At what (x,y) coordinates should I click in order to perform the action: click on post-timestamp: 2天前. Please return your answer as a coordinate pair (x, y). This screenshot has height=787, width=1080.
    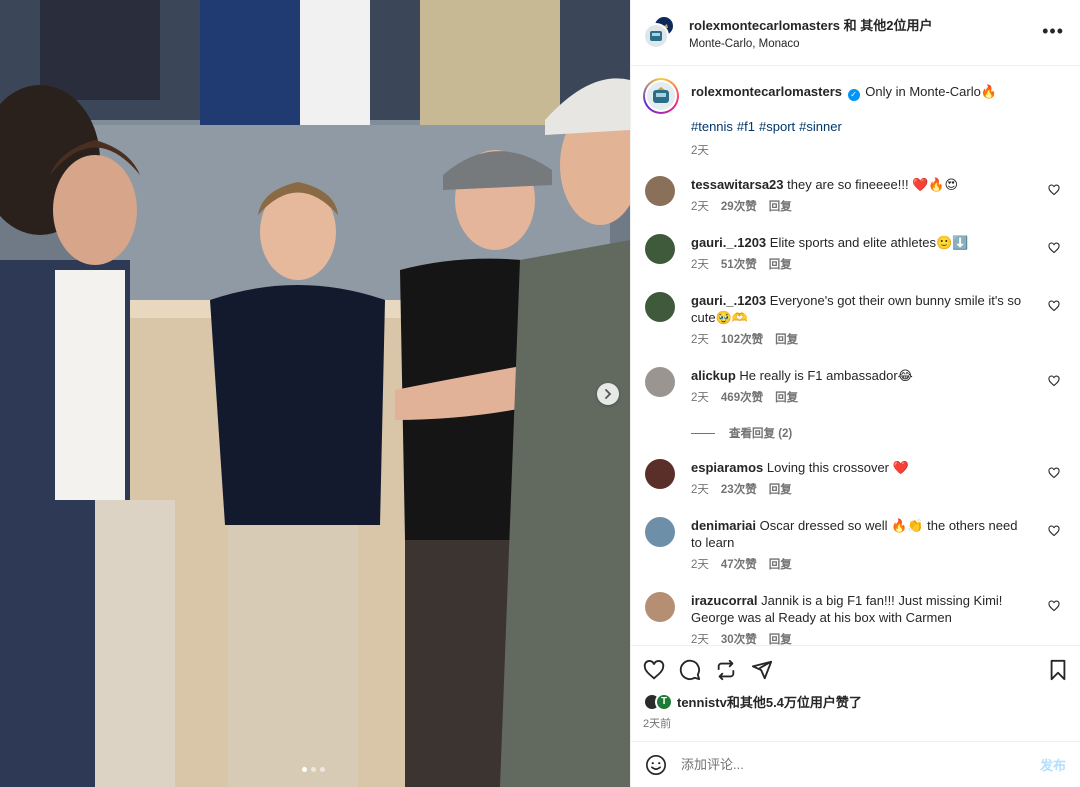
    Looking at the image, I should click on (657, 724).